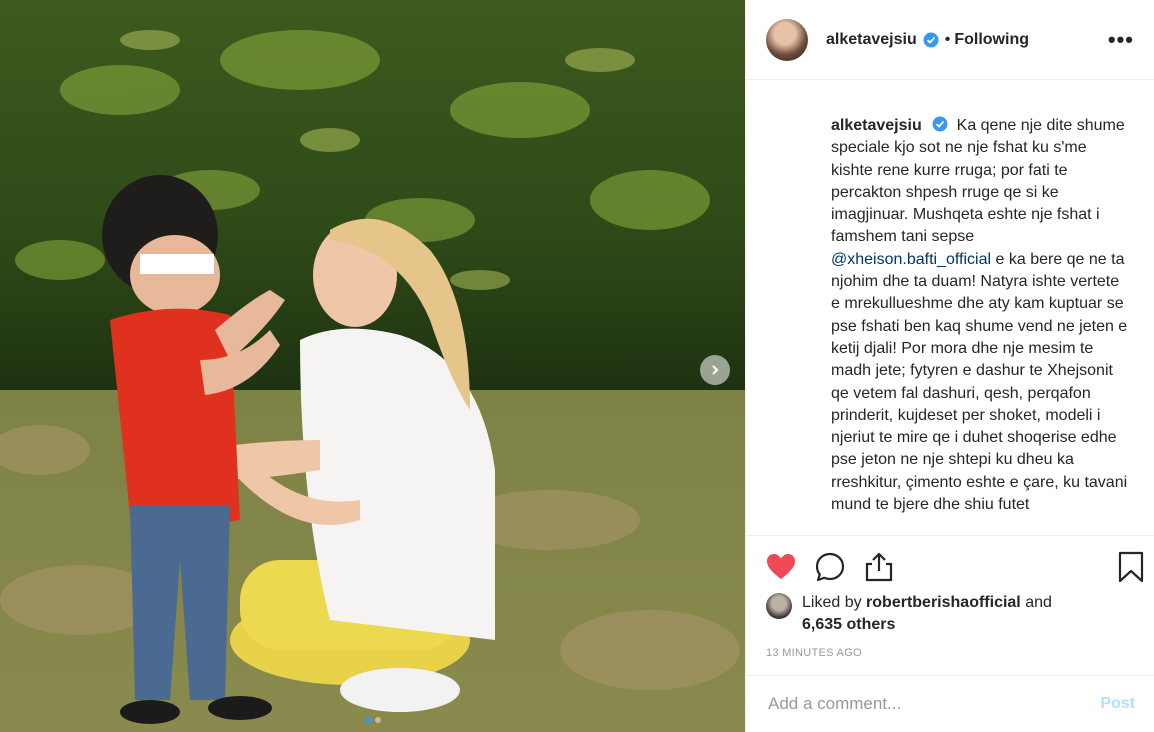 The image size is (1154, 732). I want to click on post-header: alketavejsiu • Following •••, so click(950, 40).